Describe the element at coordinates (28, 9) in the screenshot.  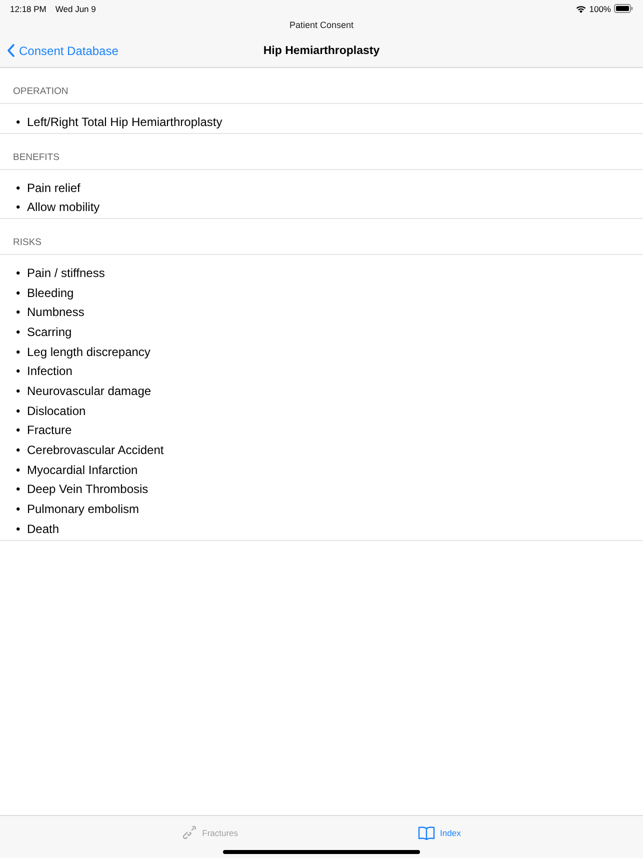
I see `status-time: 12:18 PM` at that location.